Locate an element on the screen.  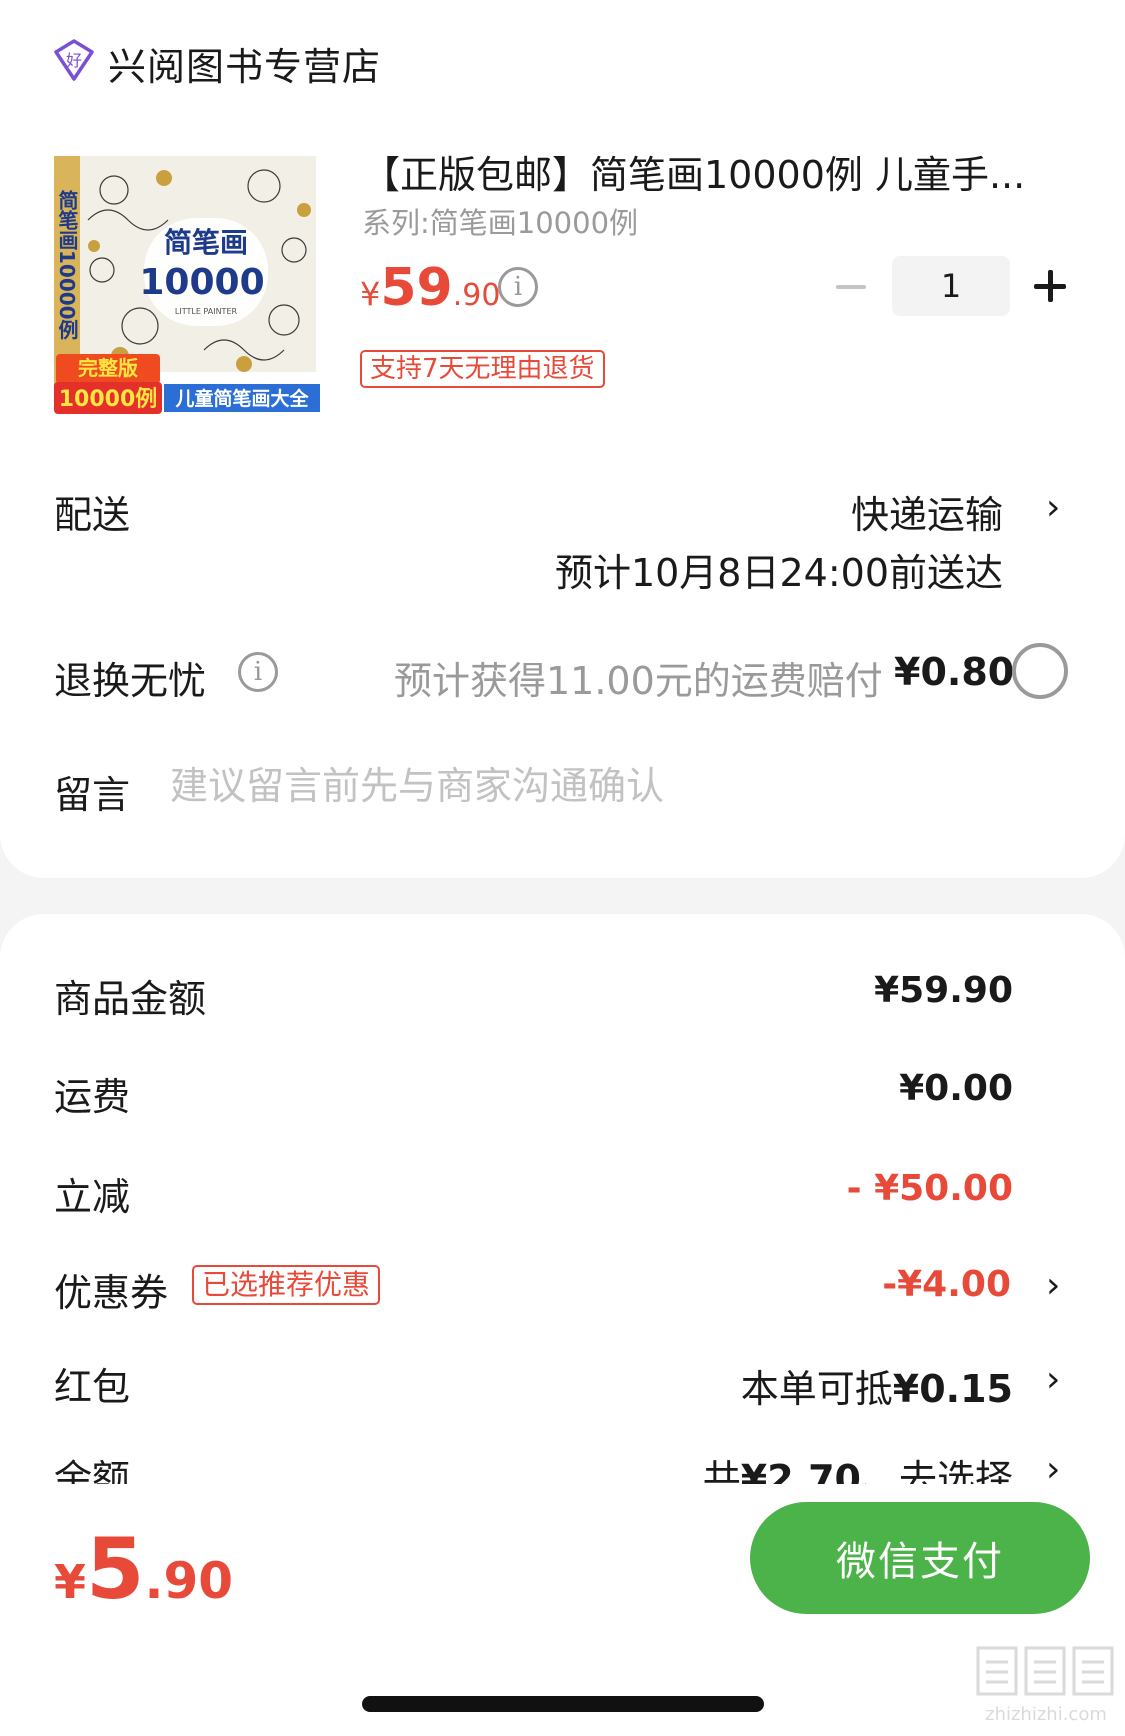
discount-label: 立减 is located at coordinates (92, 1197).